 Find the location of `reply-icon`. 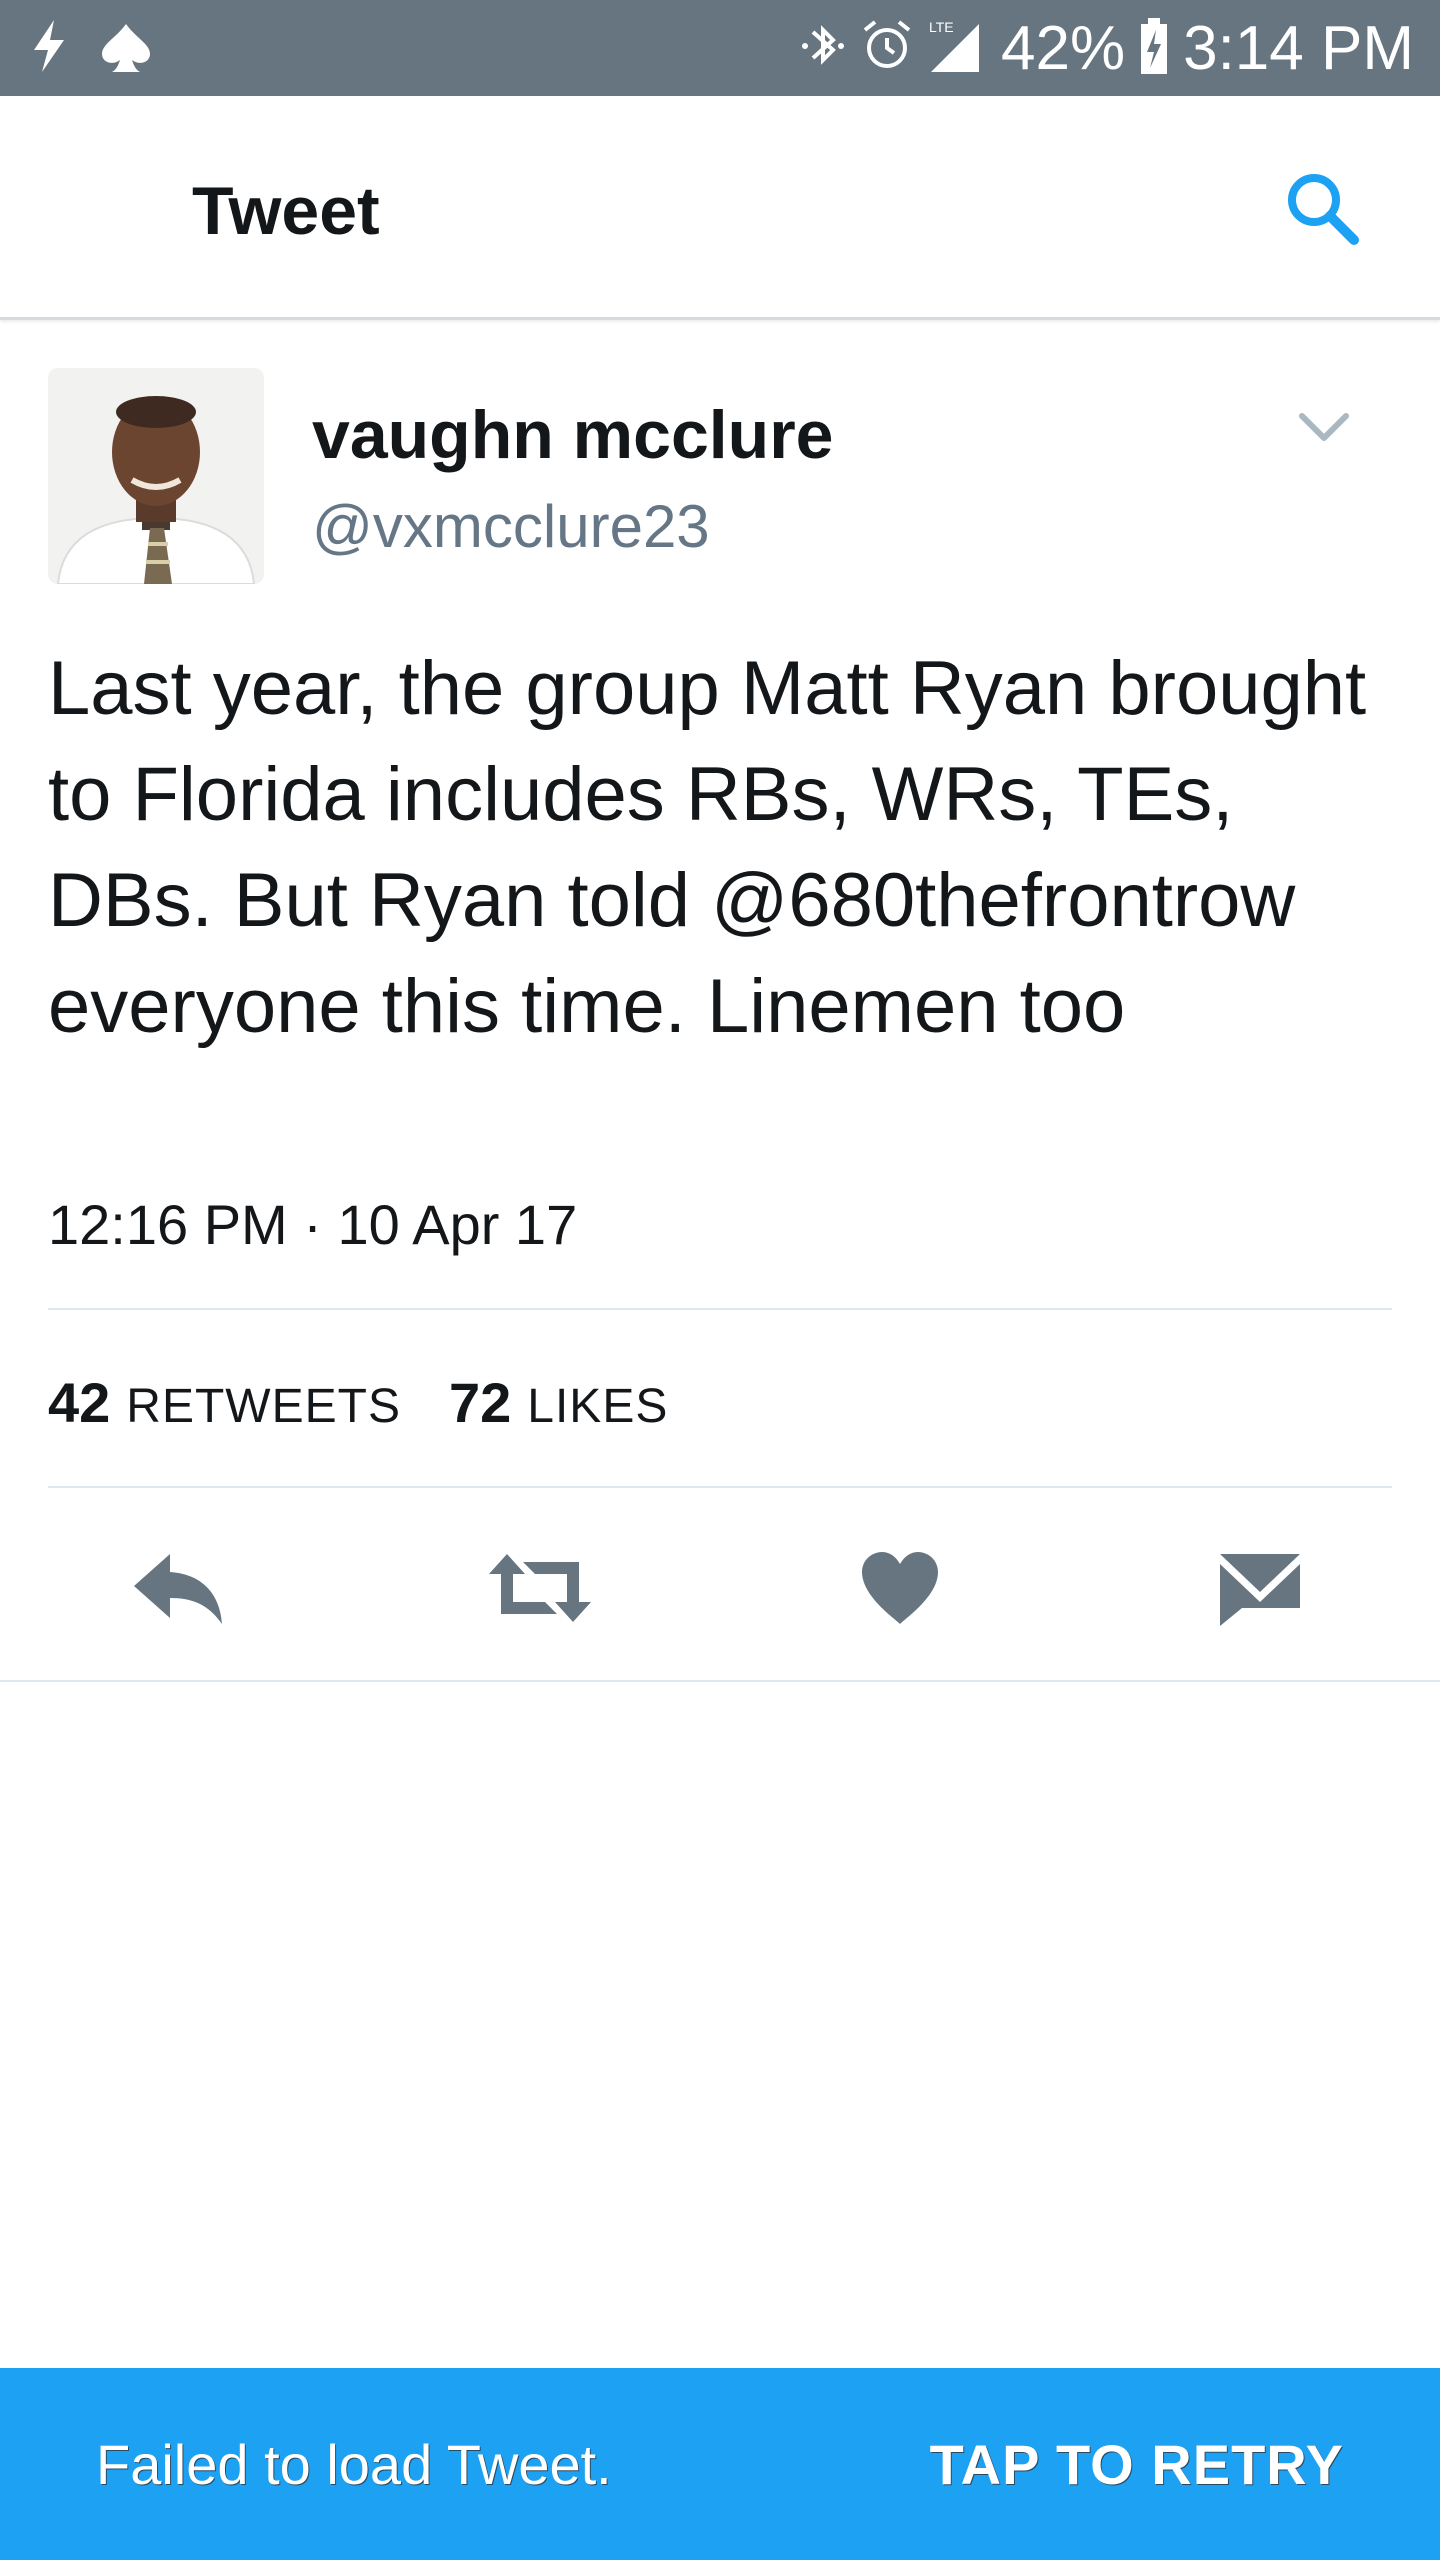

reply-icon is located at coordinates (178, 1589).